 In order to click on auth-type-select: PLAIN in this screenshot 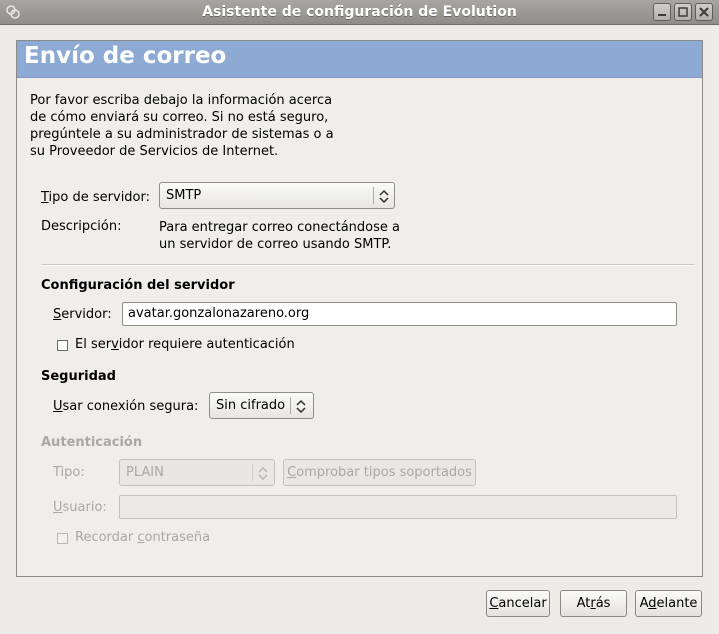, I will do `click(197, 472)`.